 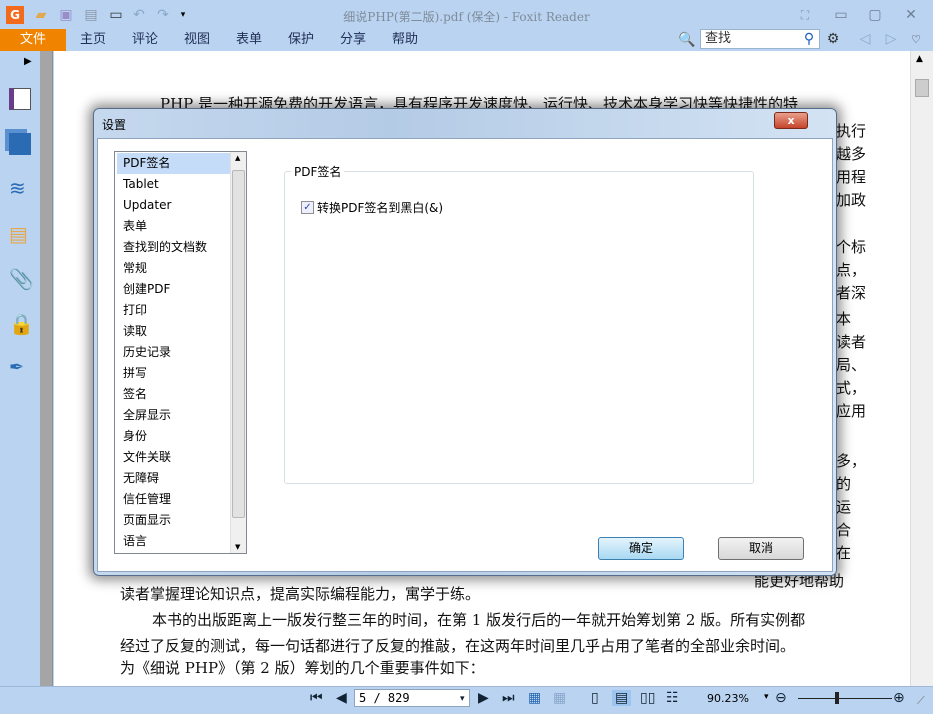 What do you see at coordinates (641, 548) in the screenshot?
I see `ok-button: 确定` at bounding box center [641, 548].